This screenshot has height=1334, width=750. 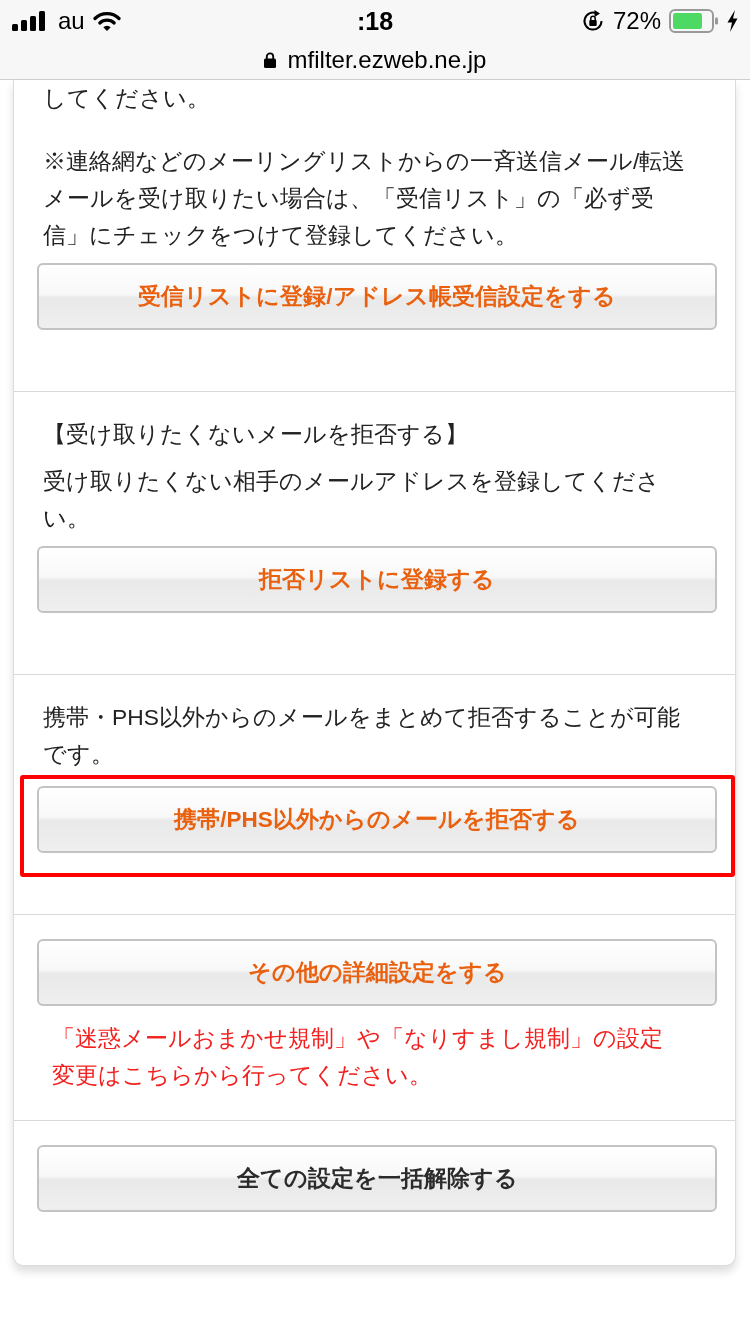 What do you see at coordinates (127, 98) in the screenshot?
I see `instruction-text: してください。` at bounding box center [127, 98].